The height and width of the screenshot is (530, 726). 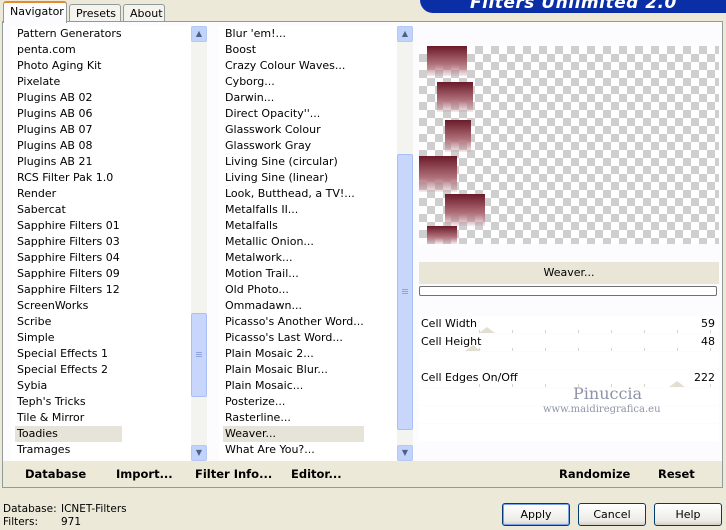 I want to click on param-slot-empty, so click(x=569, y=432).